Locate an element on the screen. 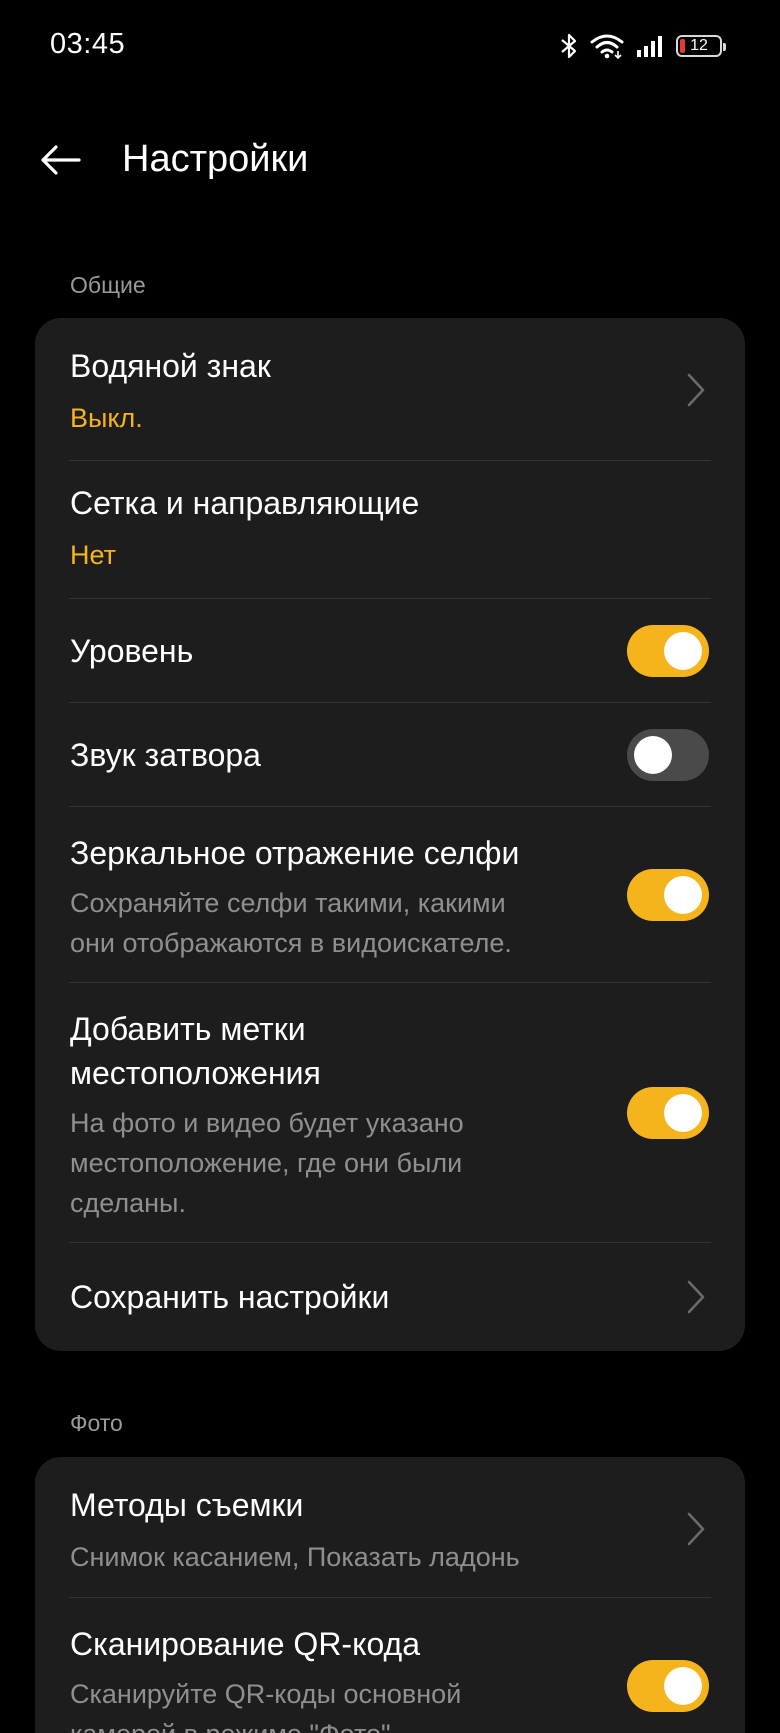 Image resolution: width=780 pixels, height=1733 pixels. wifi-icon is located at coordinates (607, 46).